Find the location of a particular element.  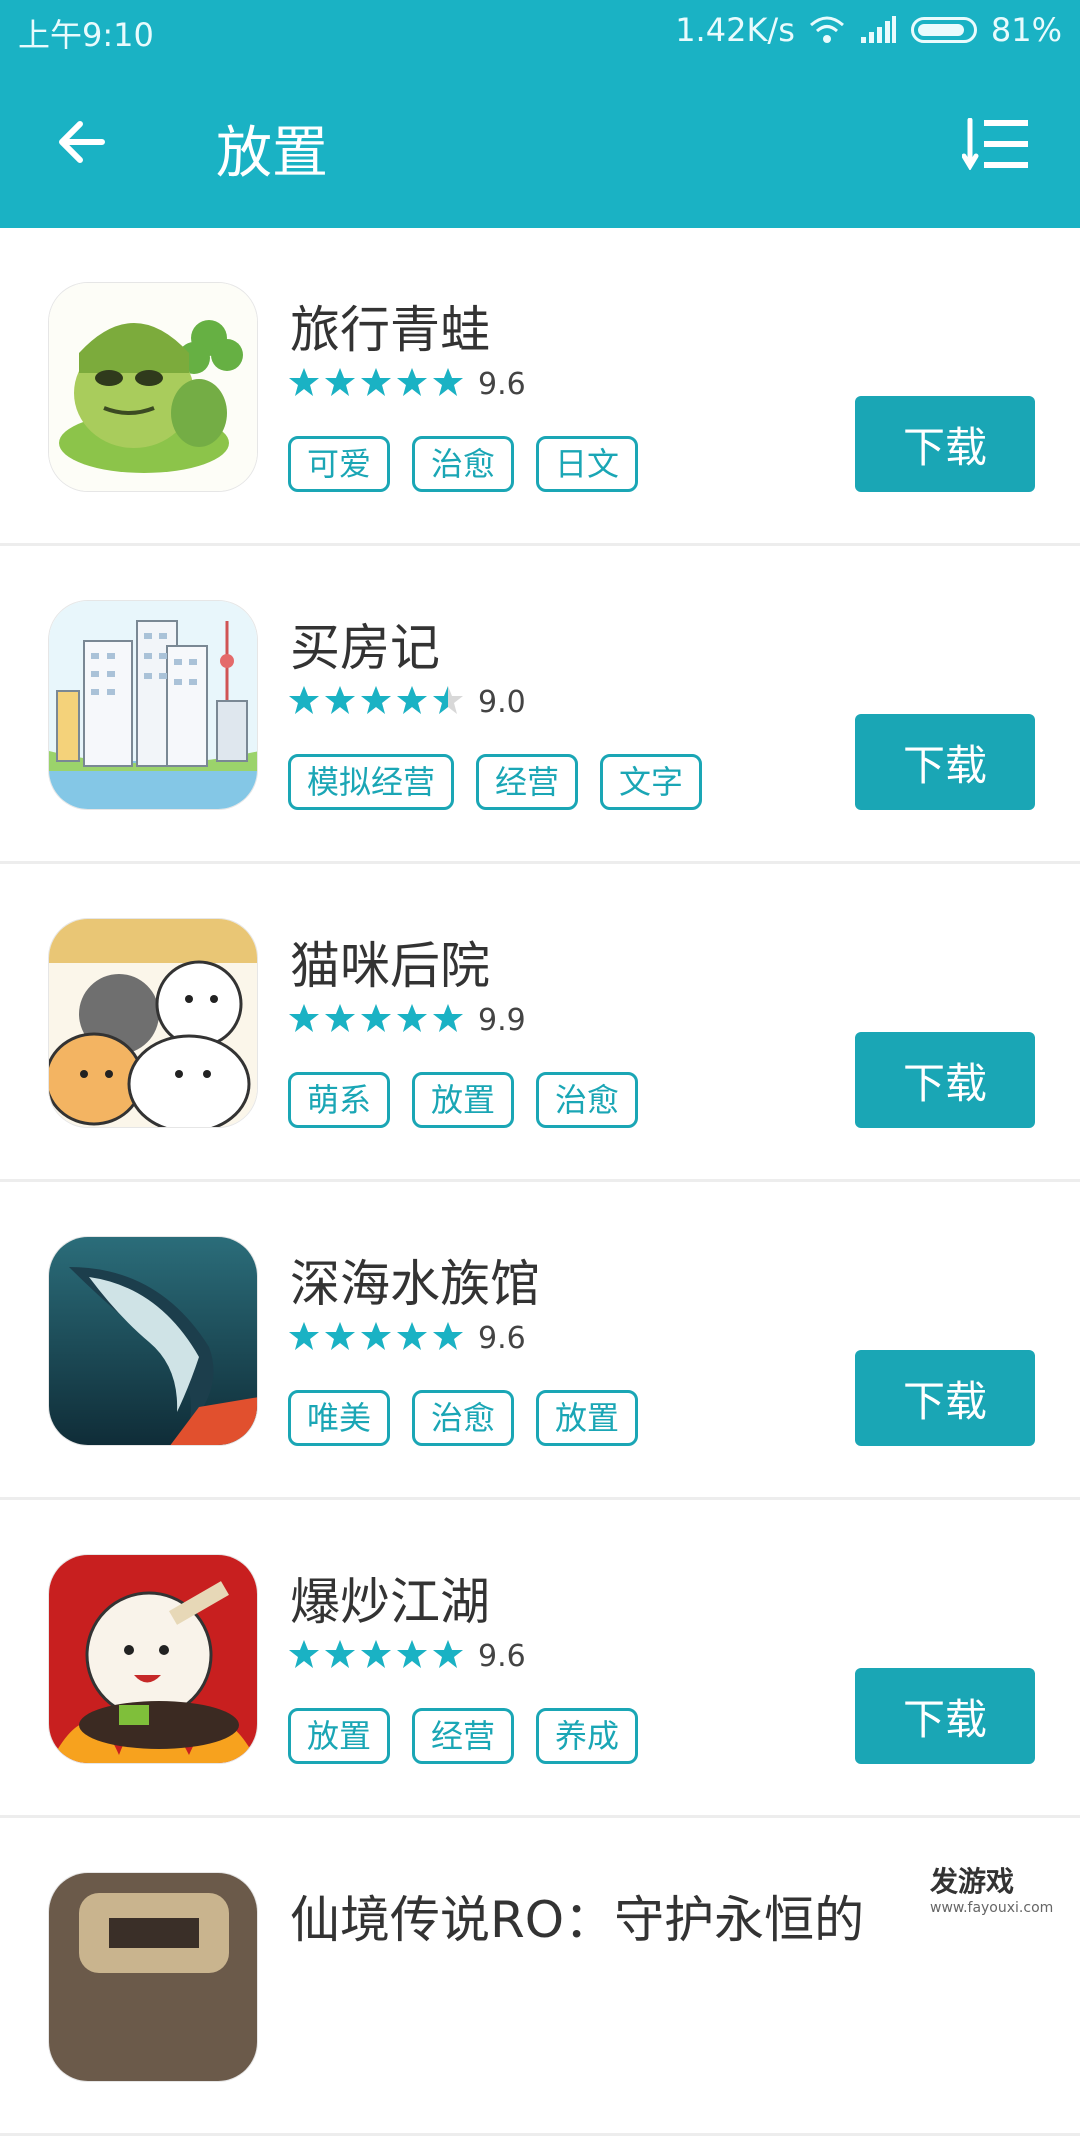

app-name: 爆炒江湖 is located at coordinates (390, 1598).